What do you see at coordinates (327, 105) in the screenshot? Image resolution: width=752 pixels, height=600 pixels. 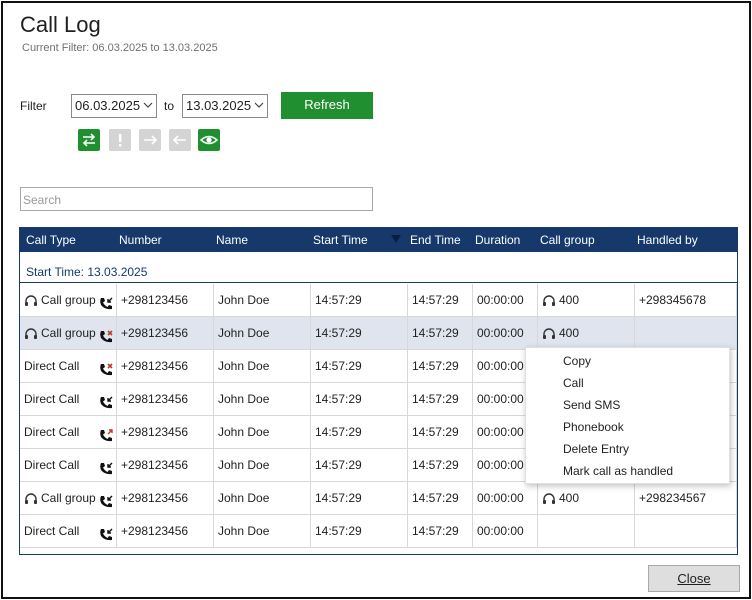 I see `refresh-button: Refresh` at bounding box center [327, 105].